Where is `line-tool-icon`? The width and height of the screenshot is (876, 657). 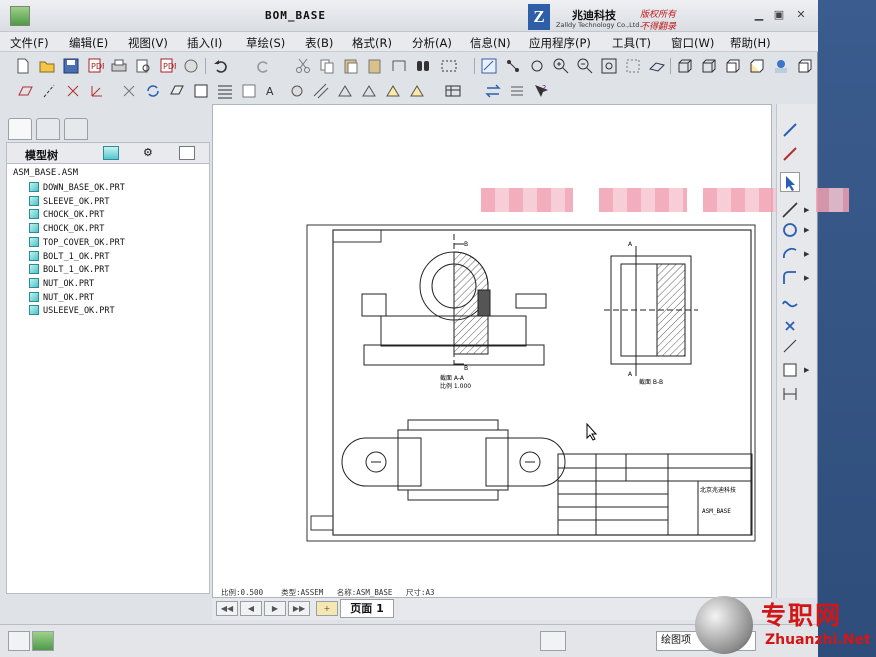 line-tool-icon is located at coordinates (790, 210).